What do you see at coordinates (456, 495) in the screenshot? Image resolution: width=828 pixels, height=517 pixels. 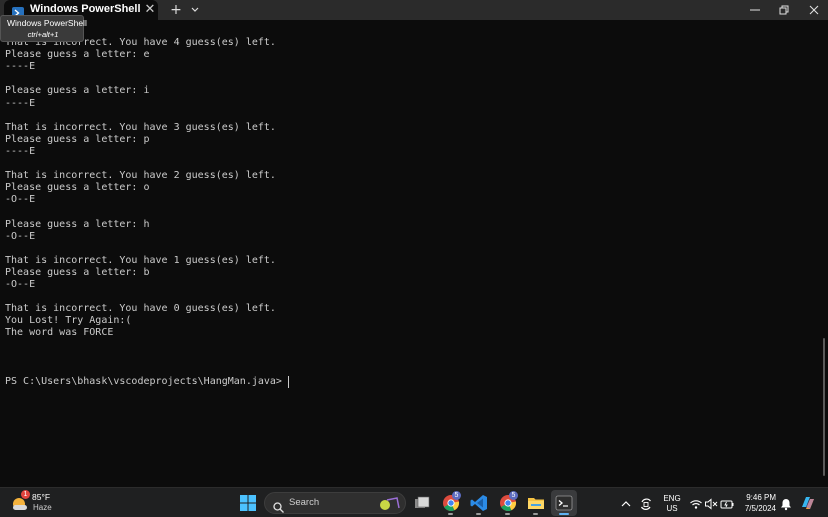 I see `chrome-profile-badge: 5` at bounding box center [456, 495].